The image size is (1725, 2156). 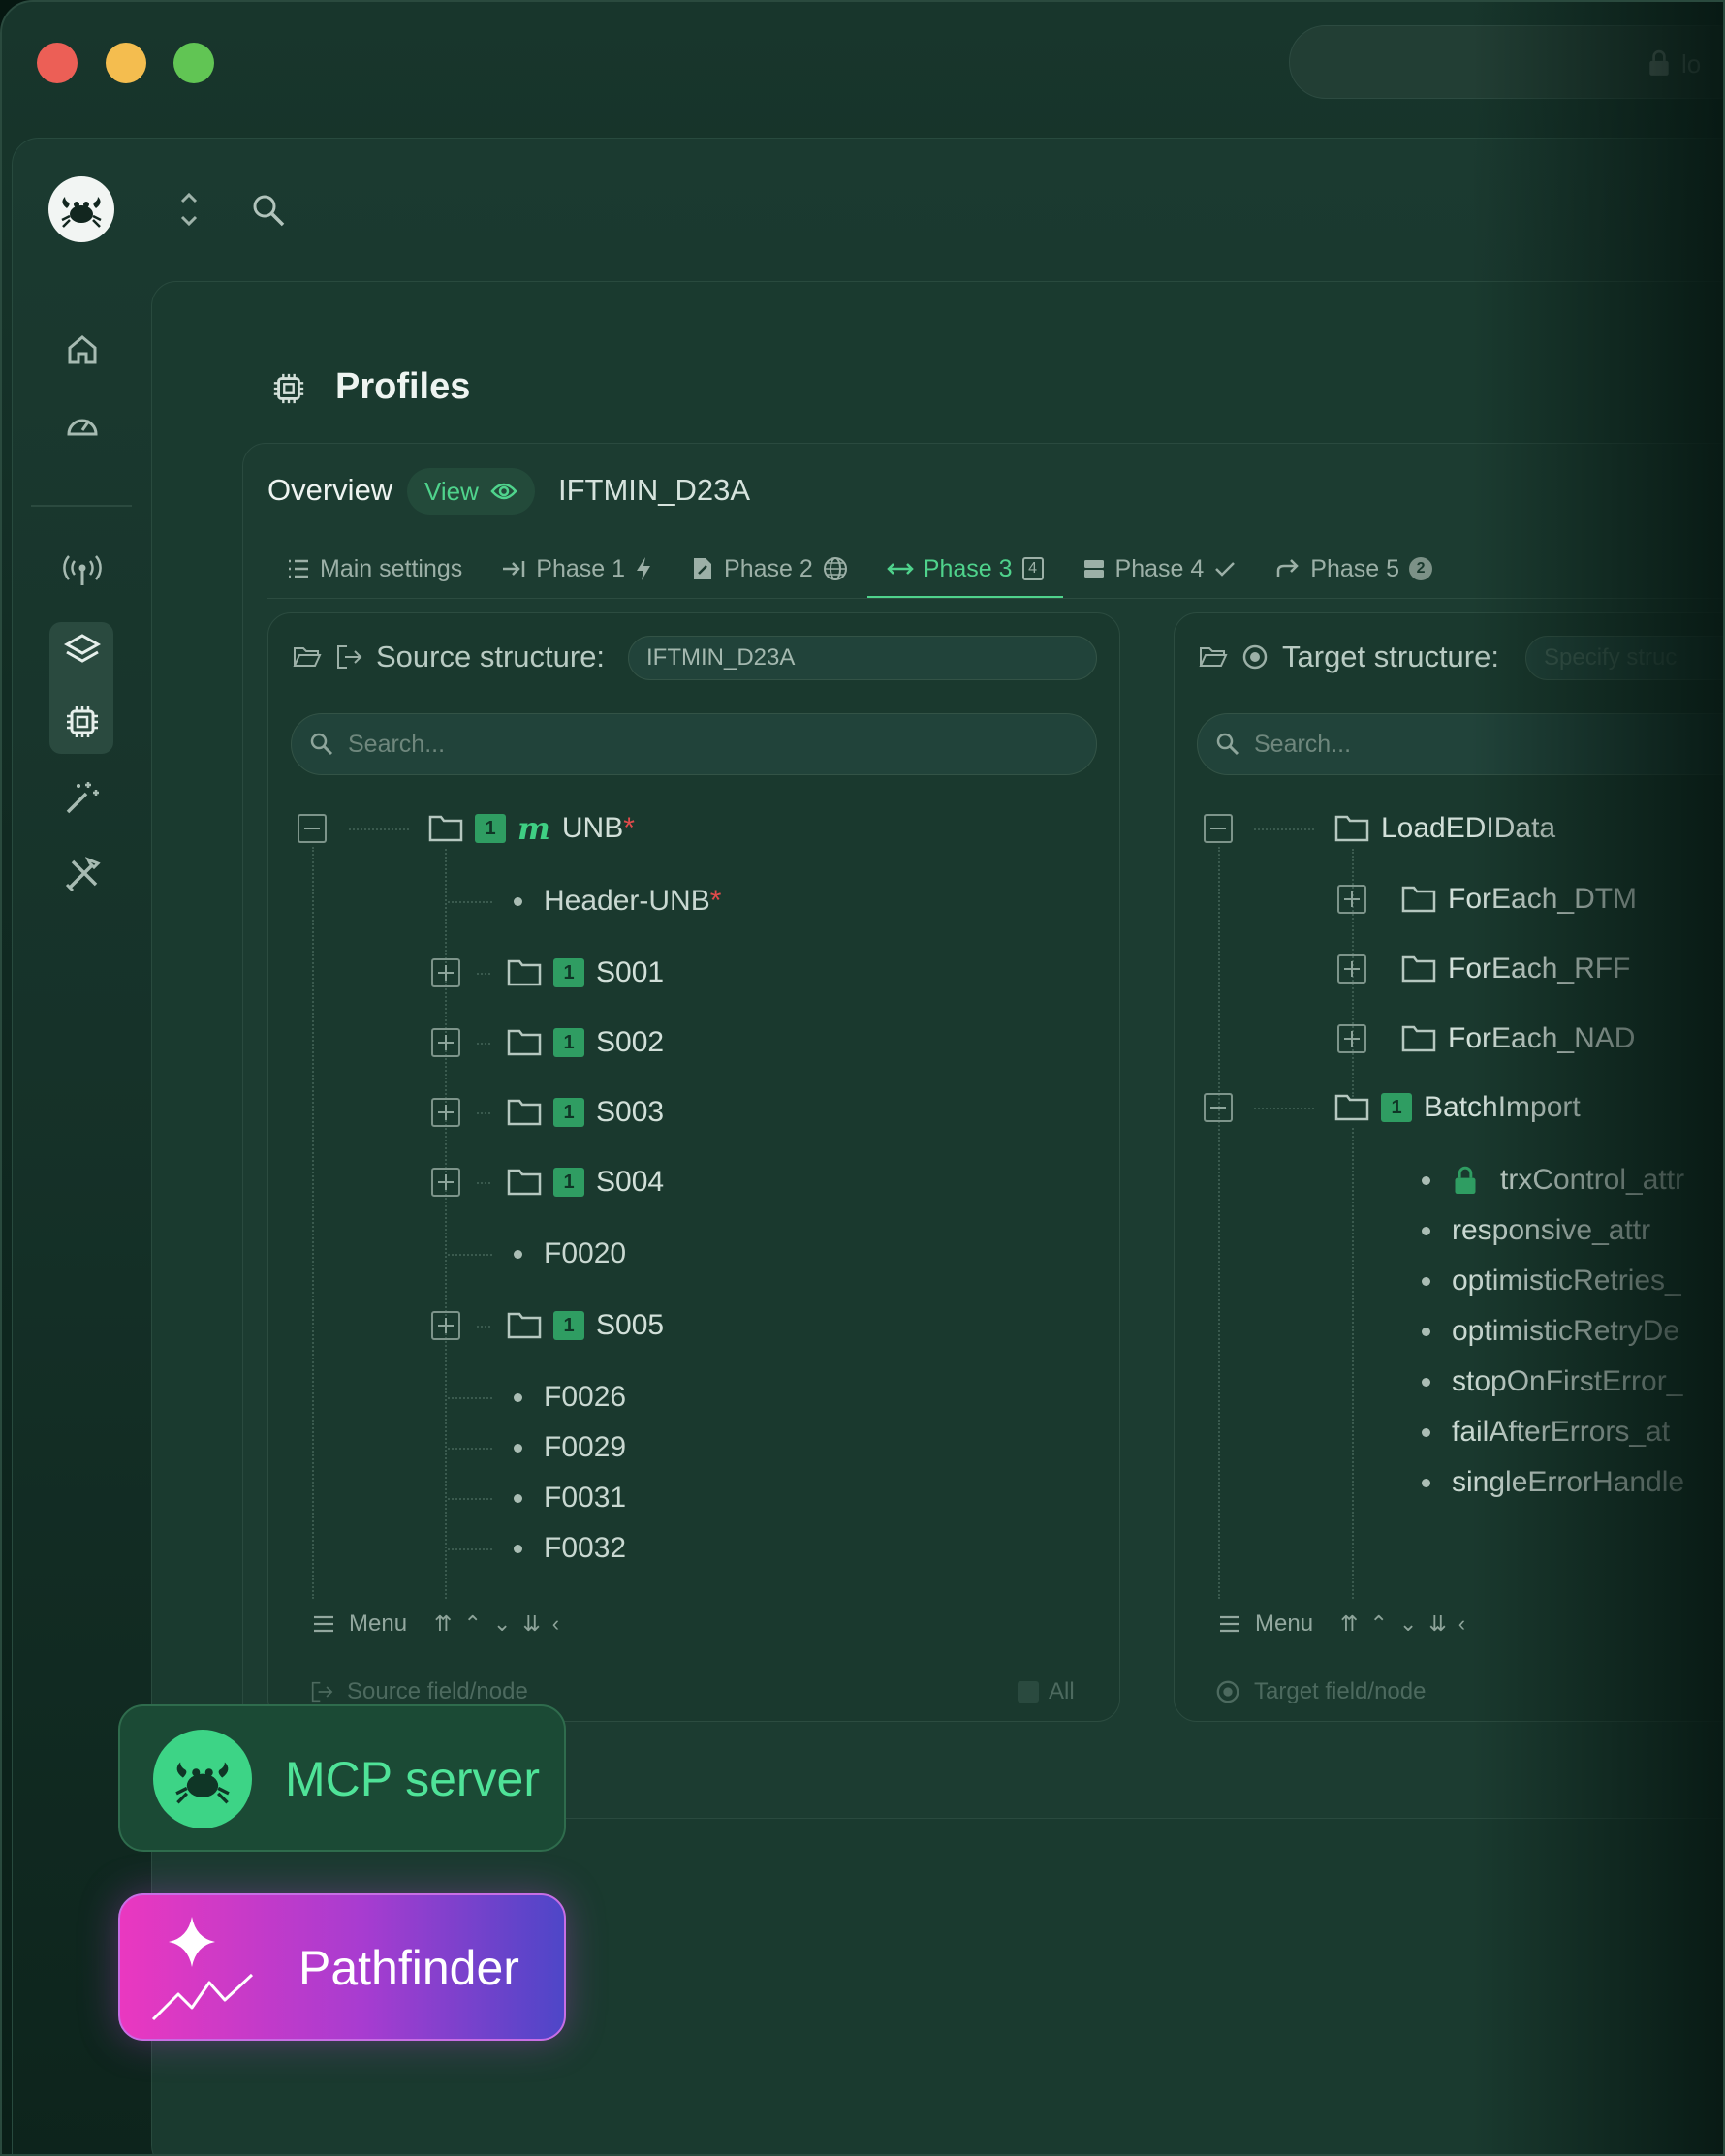 What do you see at coordinates (1624, 658) in the screenshot?
I see `target-structure-select: Specify struc` at bounding box center [1624, 658].